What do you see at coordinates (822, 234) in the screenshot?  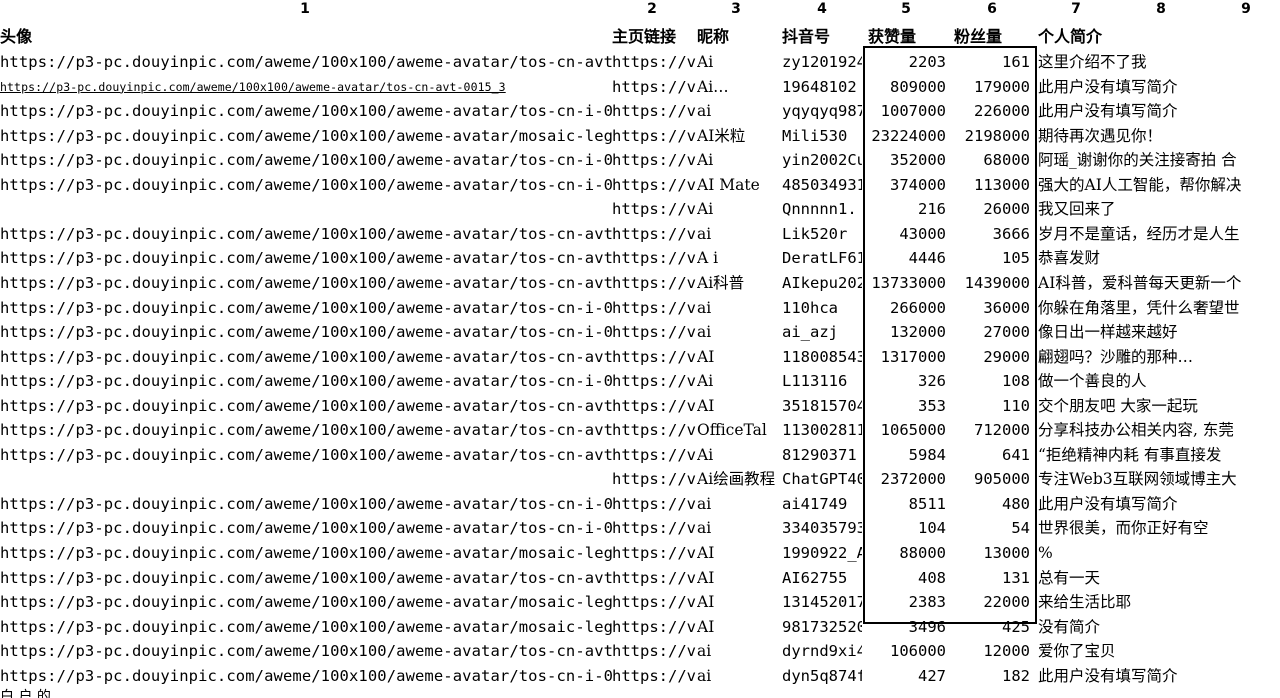 I see `douyin-id-cell: Lik520r` at bounding box center [822, 234].